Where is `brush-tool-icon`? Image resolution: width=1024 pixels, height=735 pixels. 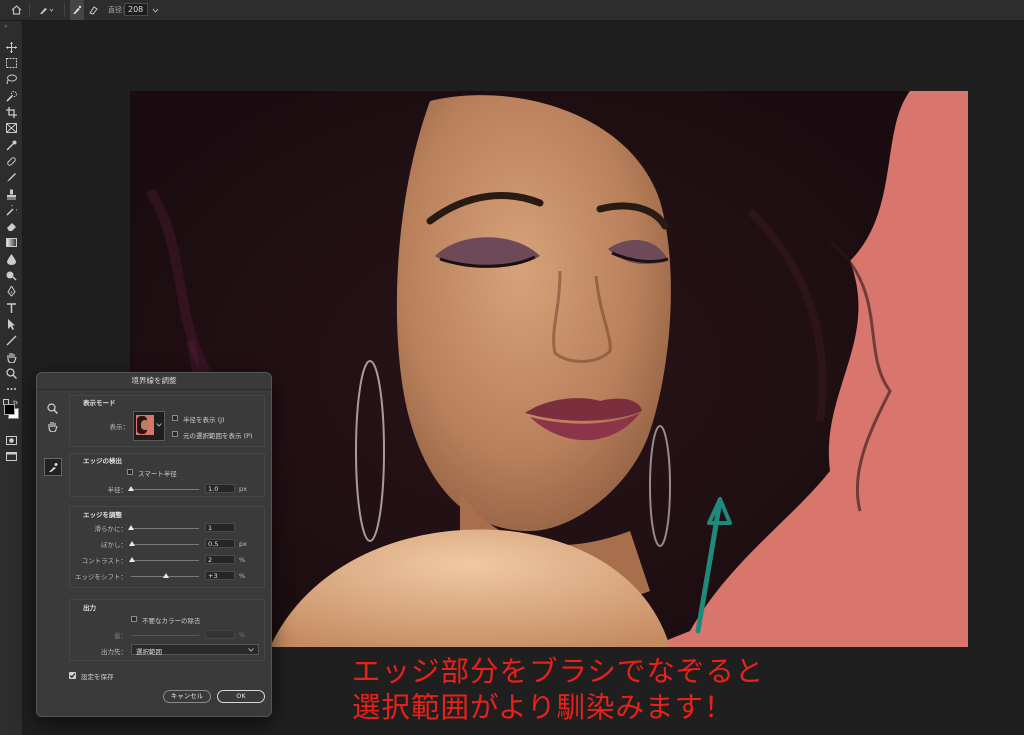 brush-tool-icon is located at coordinates (11, 177).